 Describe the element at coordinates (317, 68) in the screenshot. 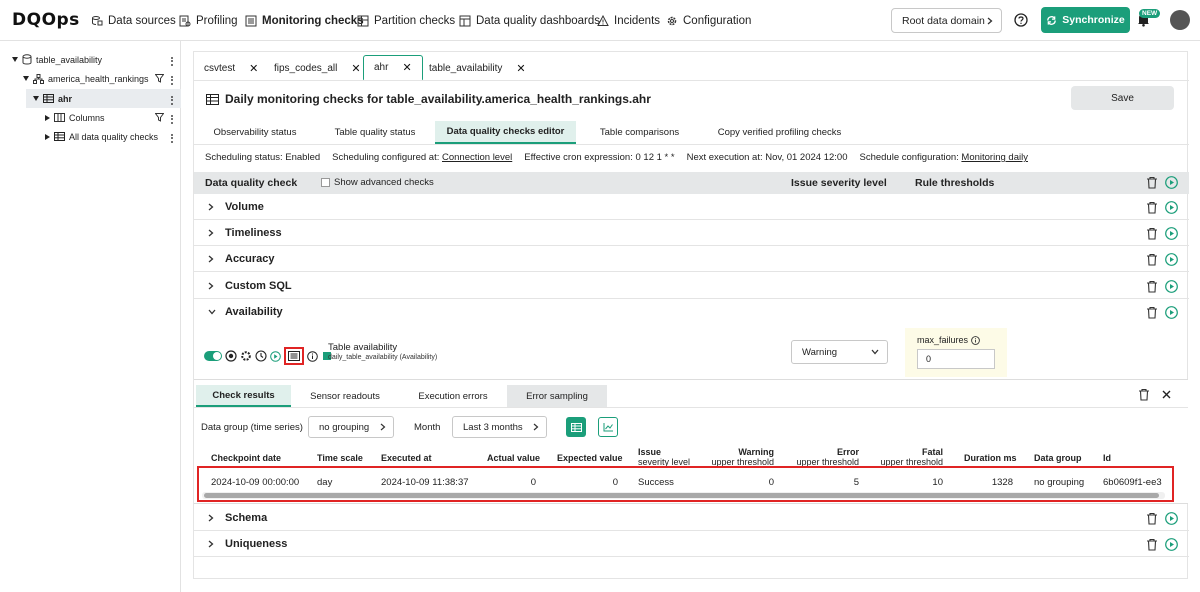

I see `tab-fips-codes-all: fips_codes_all ✕` at that location.